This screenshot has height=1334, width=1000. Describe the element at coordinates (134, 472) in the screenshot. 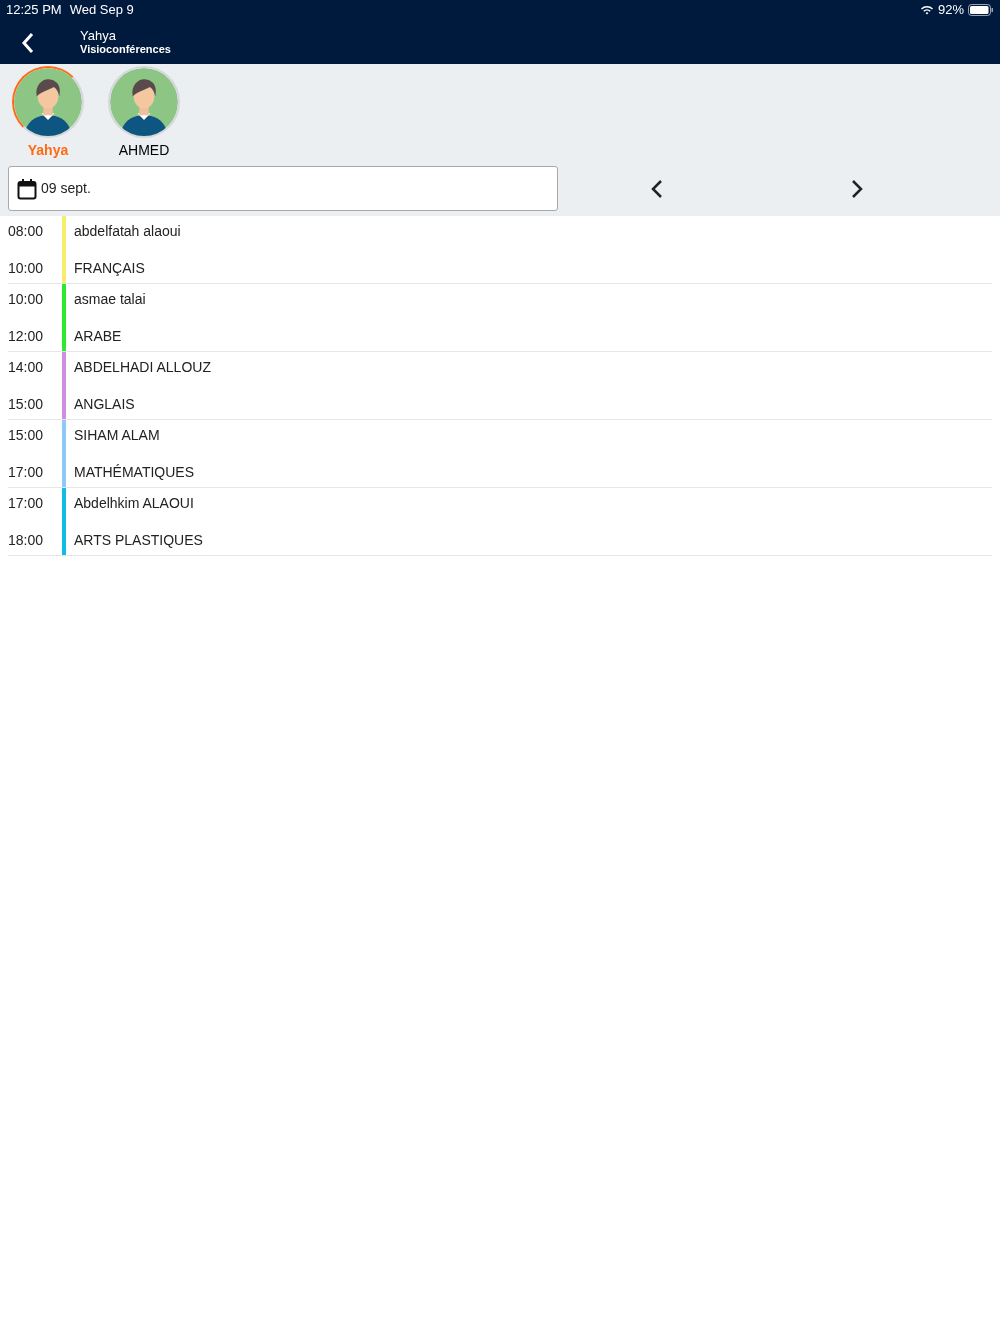

I see `subject-name: MATHÉMATIQUES` at that location.